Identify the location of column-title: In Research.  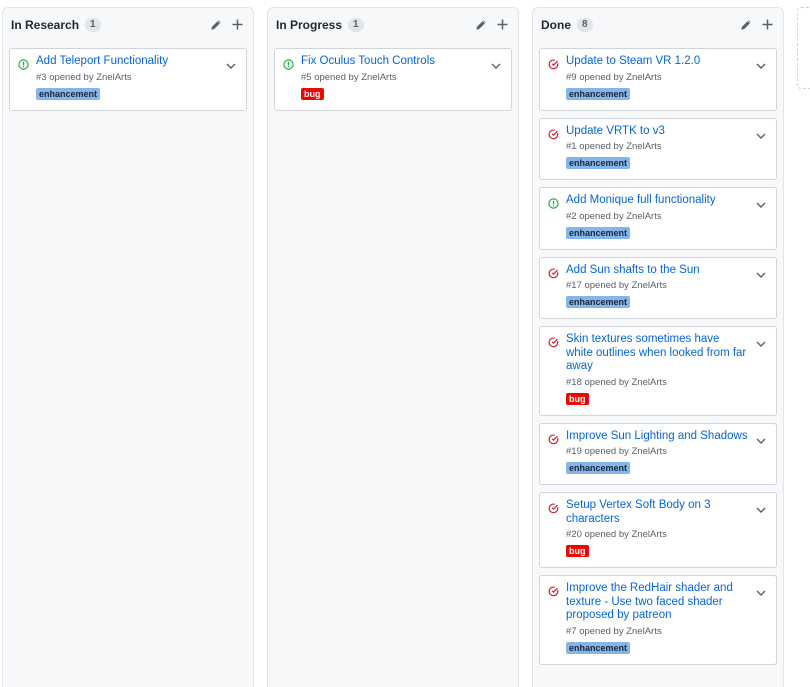
(45, 24).